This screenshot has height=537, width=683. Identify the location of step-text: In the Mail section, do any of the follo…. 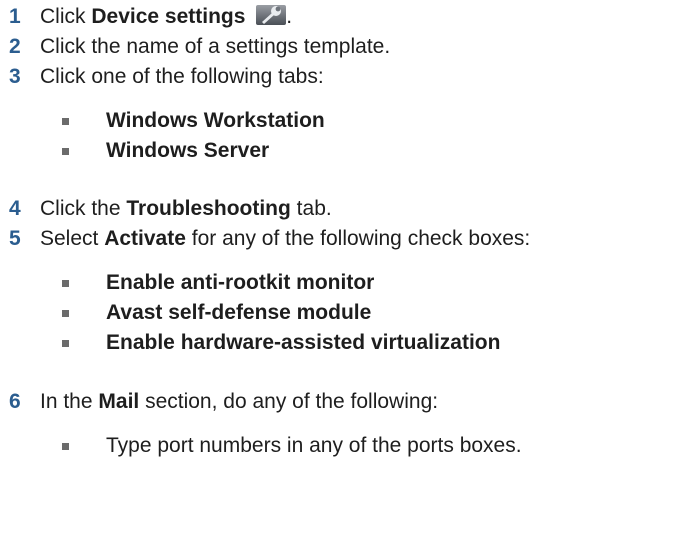
(239, 401).